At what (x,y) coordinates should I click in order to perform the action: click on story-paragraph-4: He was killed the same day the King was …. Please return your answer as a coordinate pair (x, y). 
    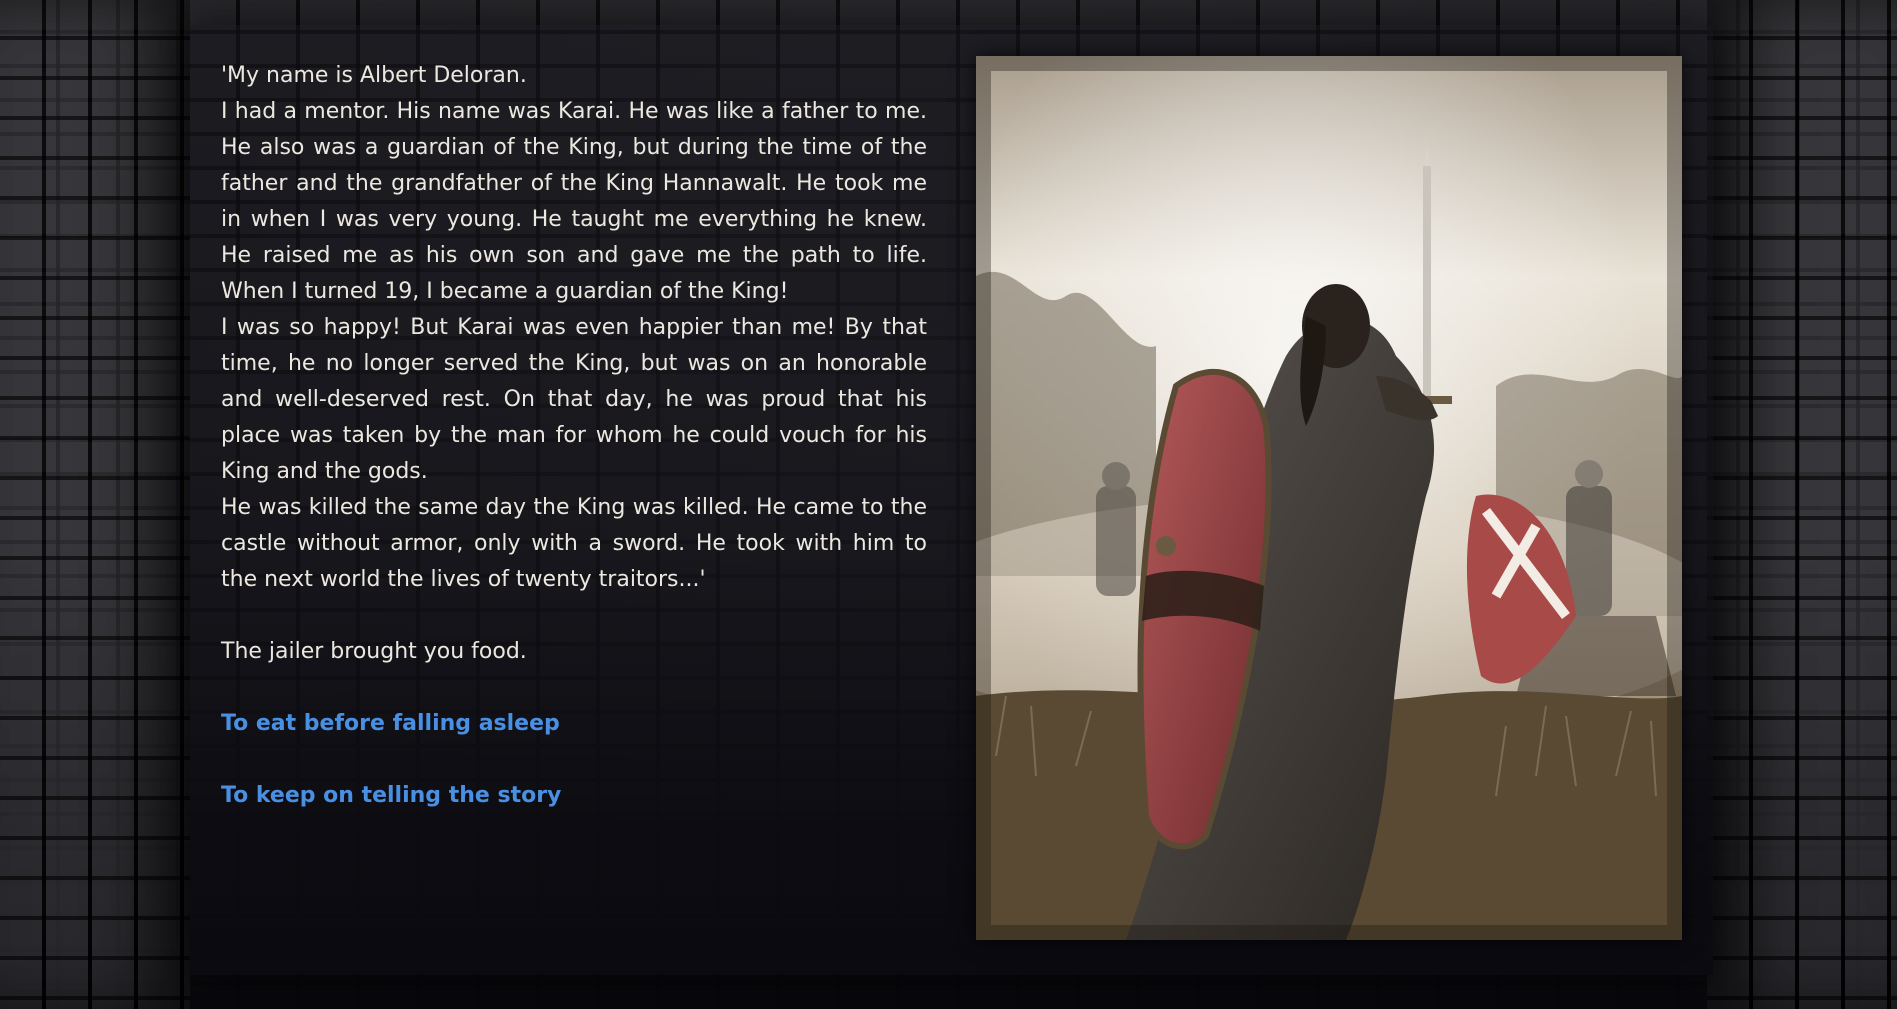
    Looking at the image, I should click on (574, 543).